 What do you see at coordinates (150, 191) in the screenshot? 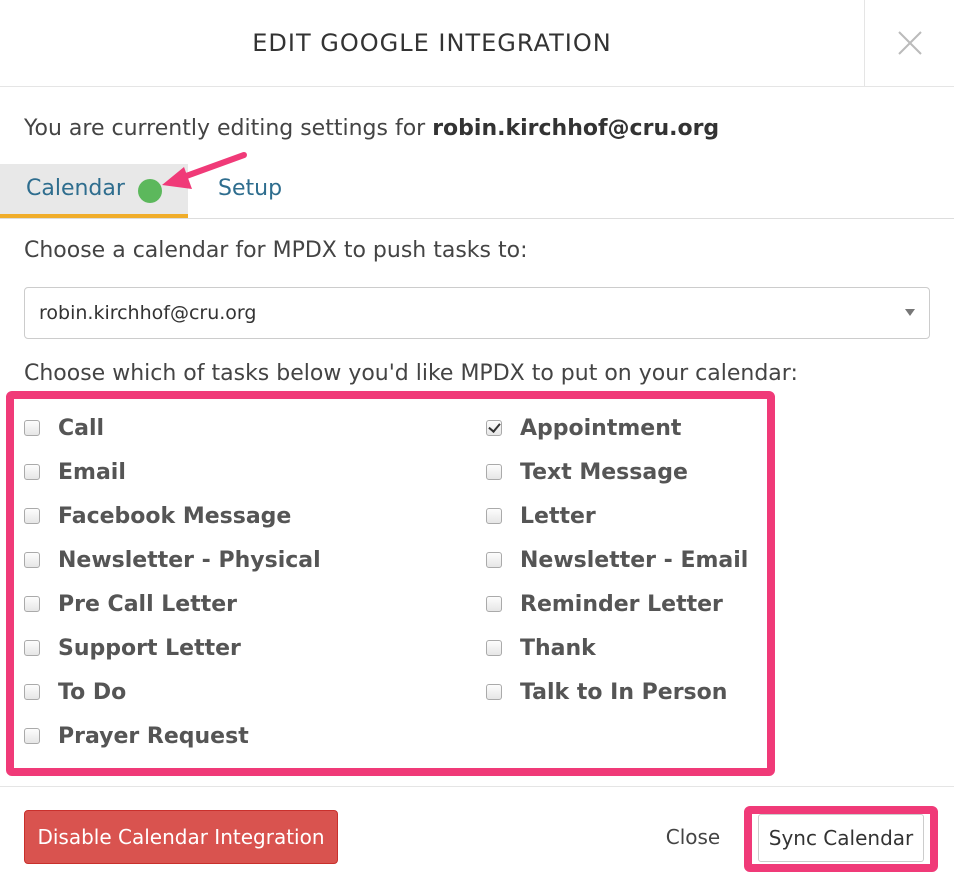
I see `connected-status-dot` at bounding box center [150, 191].